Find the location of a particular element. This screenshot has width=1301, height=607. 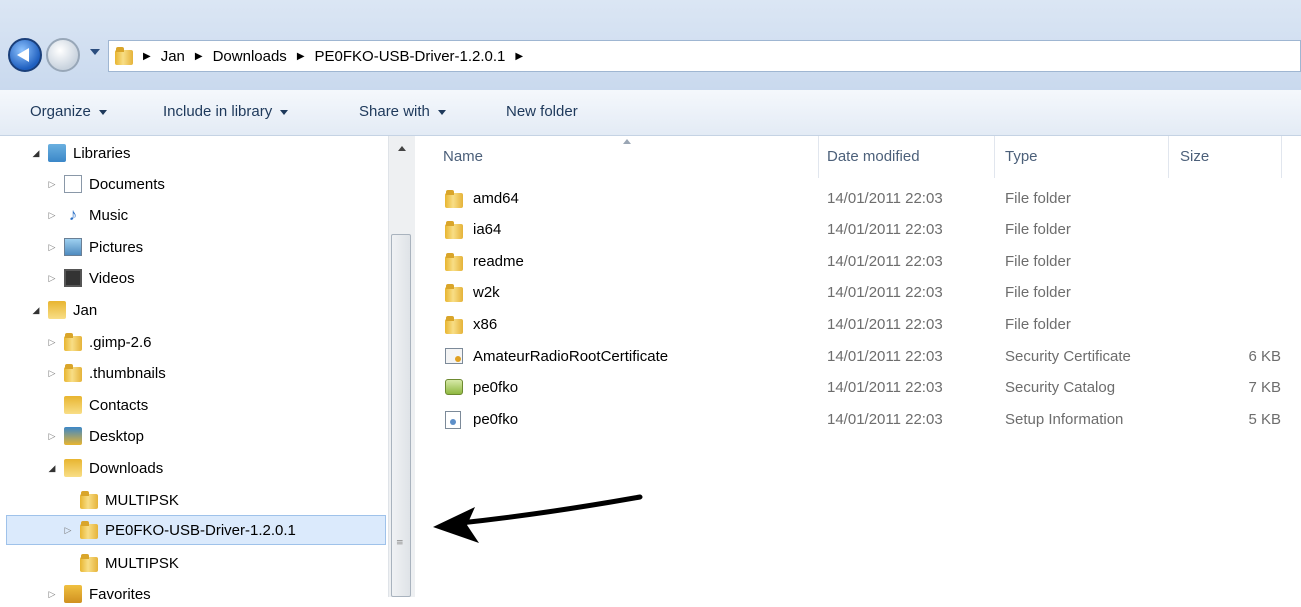

nav-item-pe0fko-driver: ▷ PE0FKO-USB-Driver-1.2.0.1 is located at coordinates (179, 530).